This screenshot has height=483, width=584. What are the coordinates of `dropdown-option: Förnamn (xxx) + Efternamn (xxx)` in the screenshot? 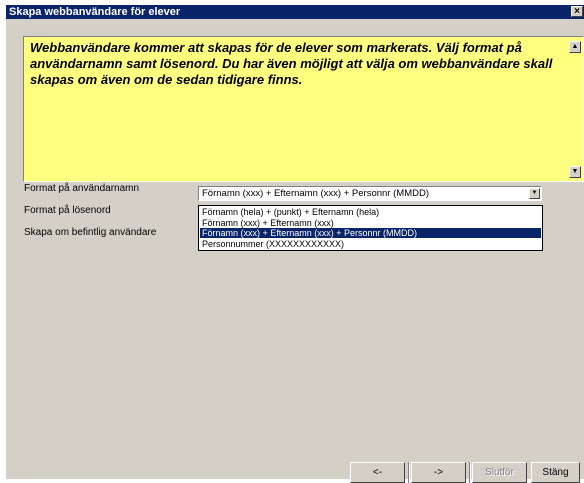 It's located at (370, 223).